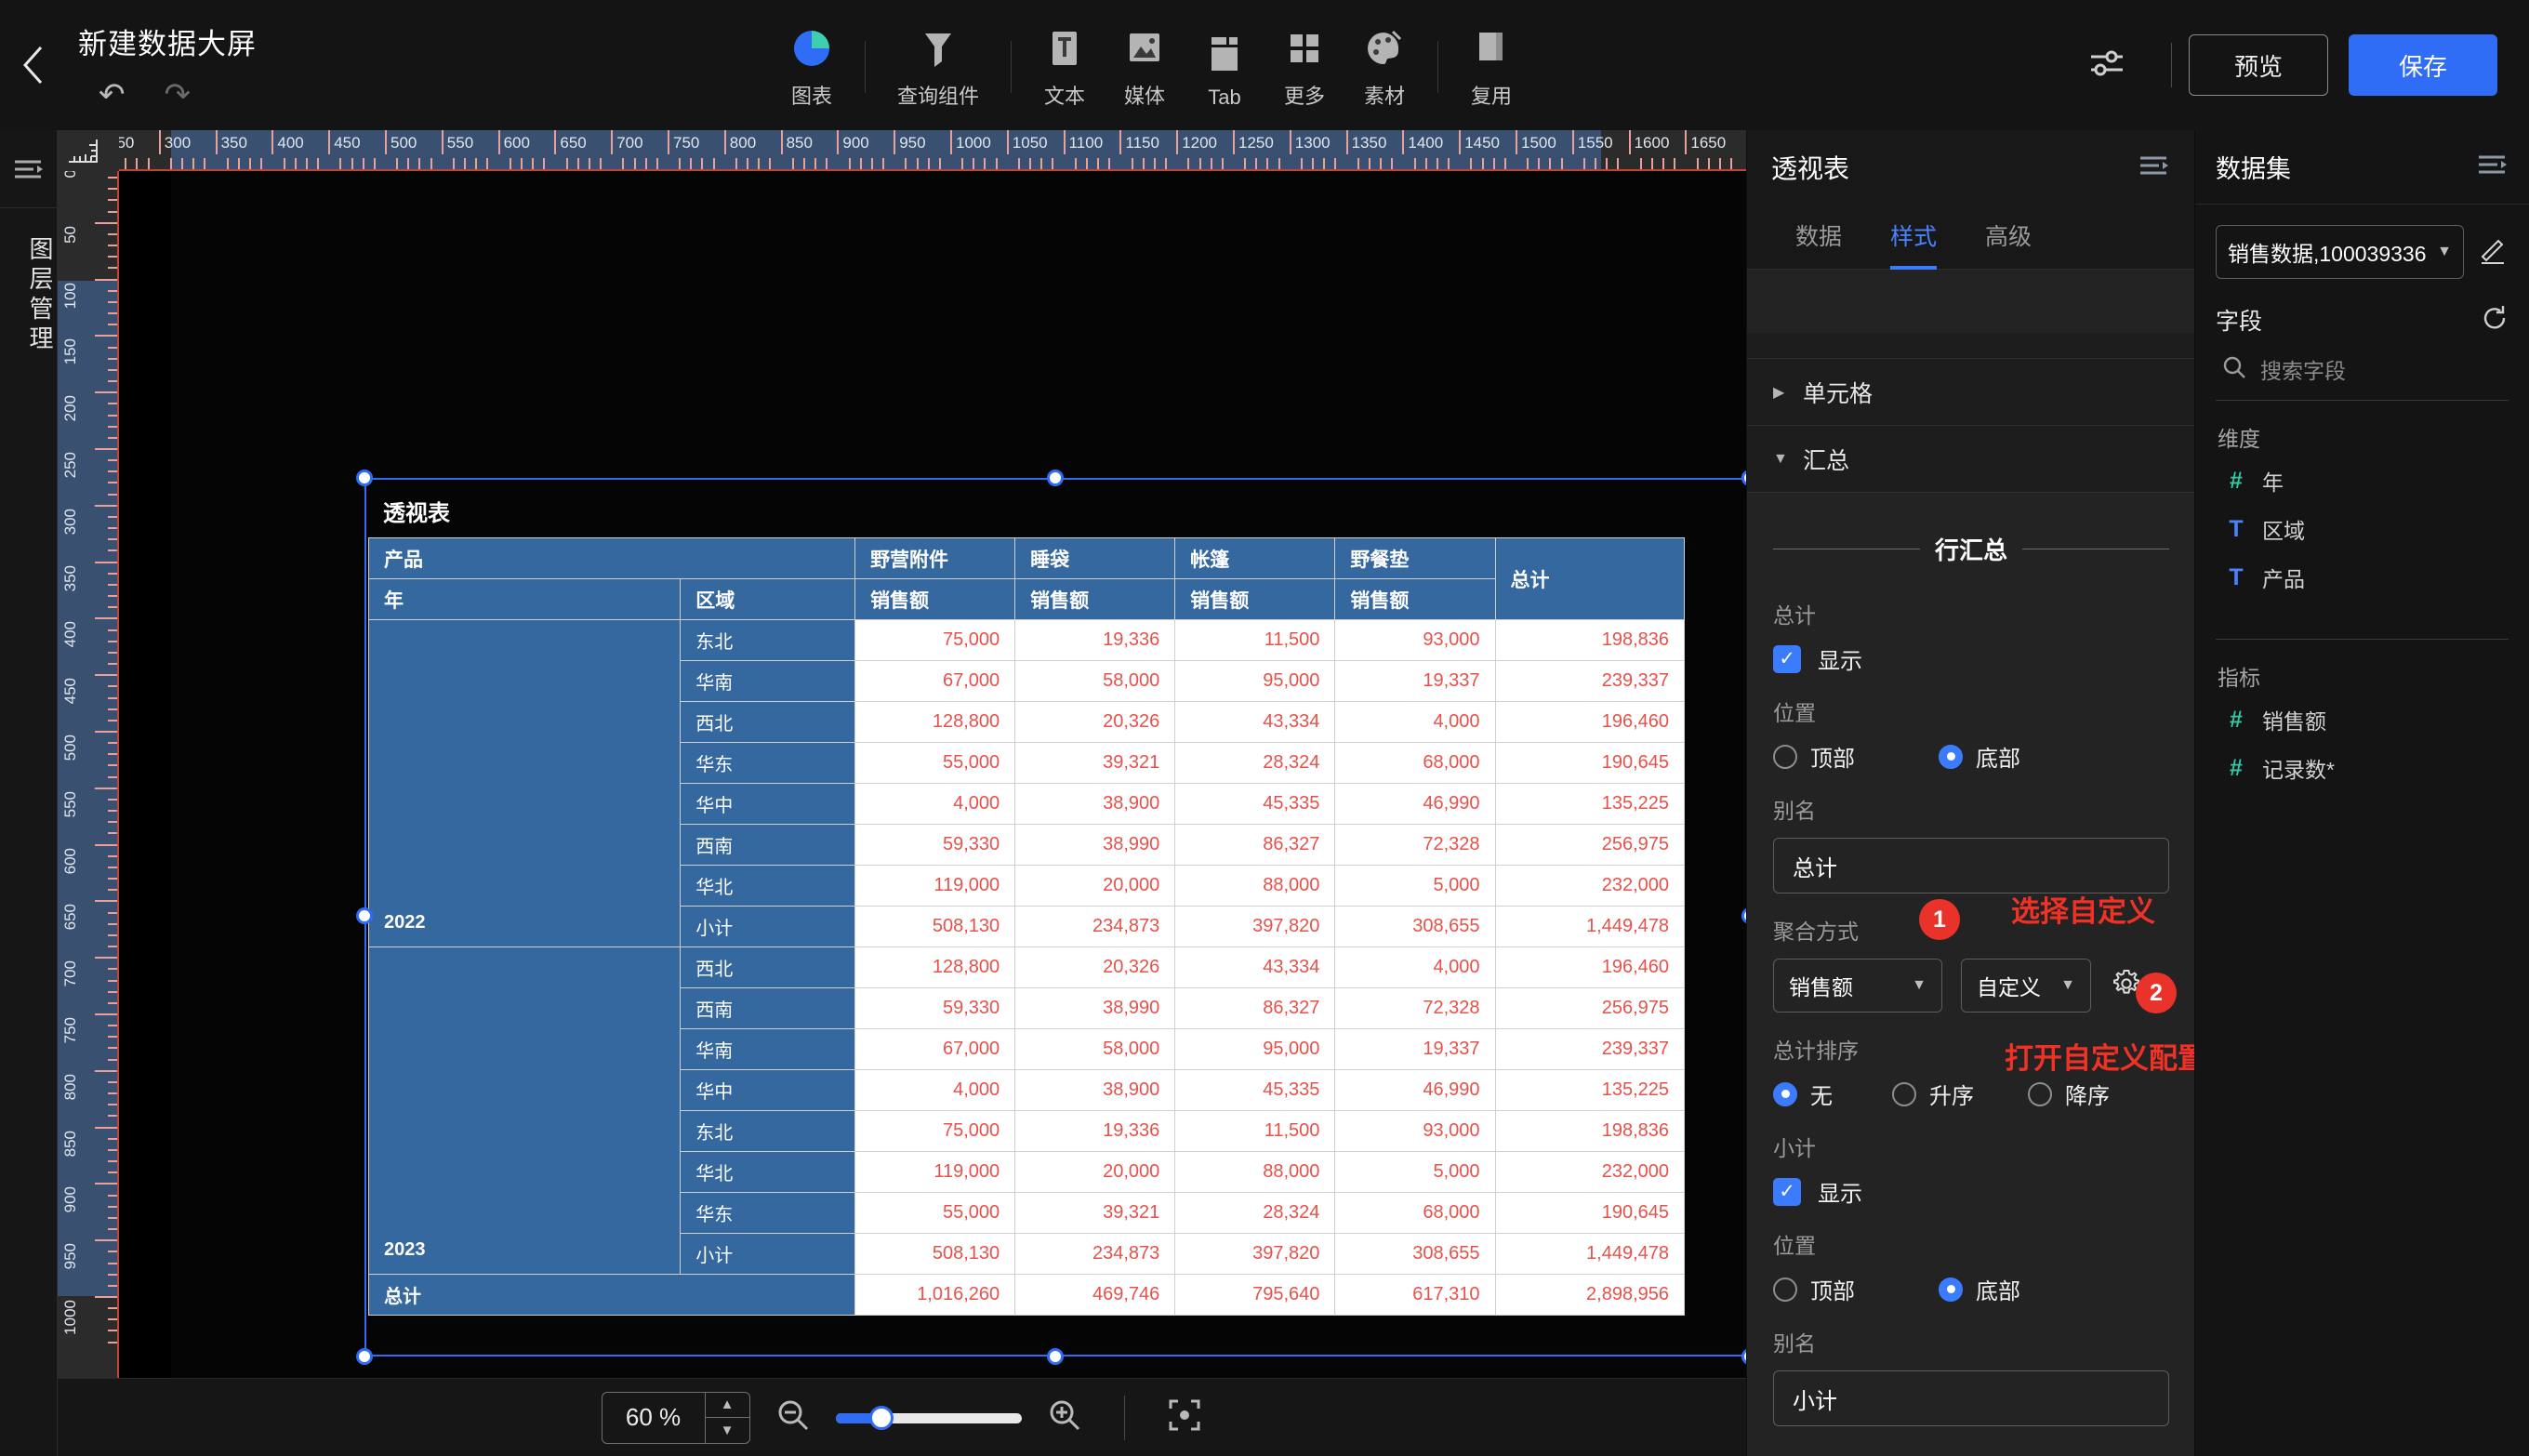 Image resolution: width=2529 pixels, height=1456 pixels. I want to click on tool-material: 素材, so click(1384, 77).